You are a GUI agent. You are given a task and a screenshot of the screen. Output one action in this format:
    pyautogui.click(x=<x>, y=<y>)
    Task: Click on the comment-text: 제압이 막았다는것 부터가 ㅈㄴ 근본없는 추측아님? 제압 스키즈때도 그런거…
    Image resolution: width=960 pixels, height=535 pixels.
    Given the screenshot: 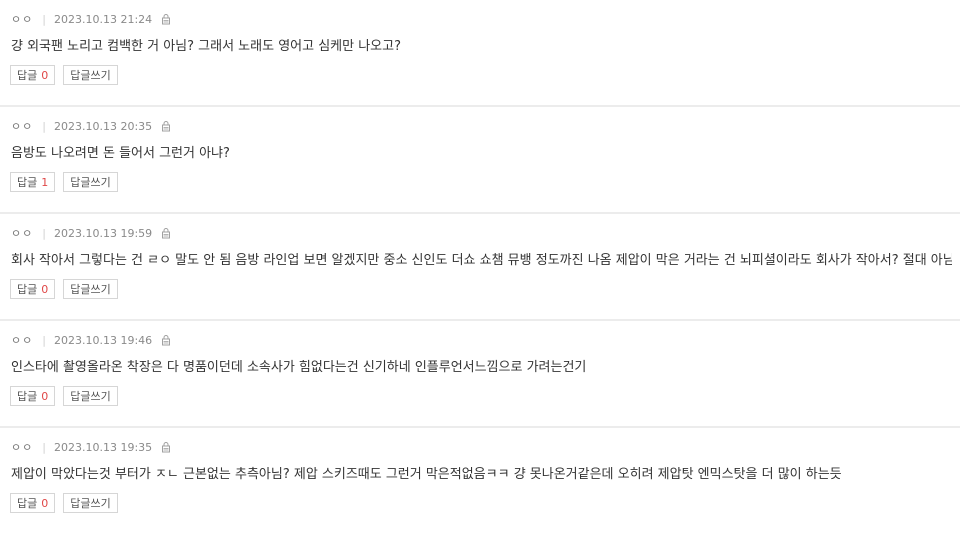 What is the action you would take?
    pyautogui.click(x=426, y=474)
    